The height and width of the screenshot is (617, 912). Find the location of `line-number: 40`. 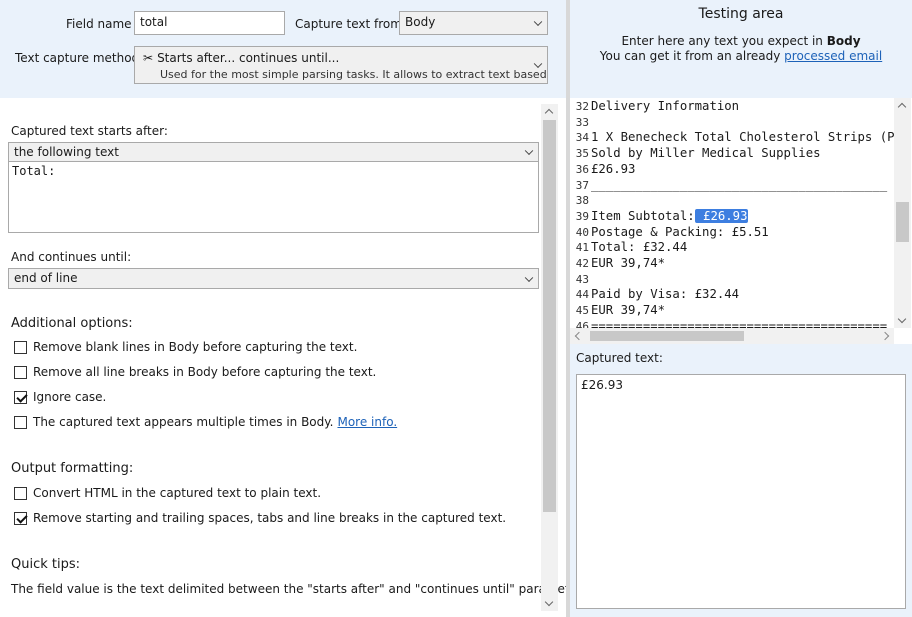

line-number: 40 is located at coordinates (582, 232).